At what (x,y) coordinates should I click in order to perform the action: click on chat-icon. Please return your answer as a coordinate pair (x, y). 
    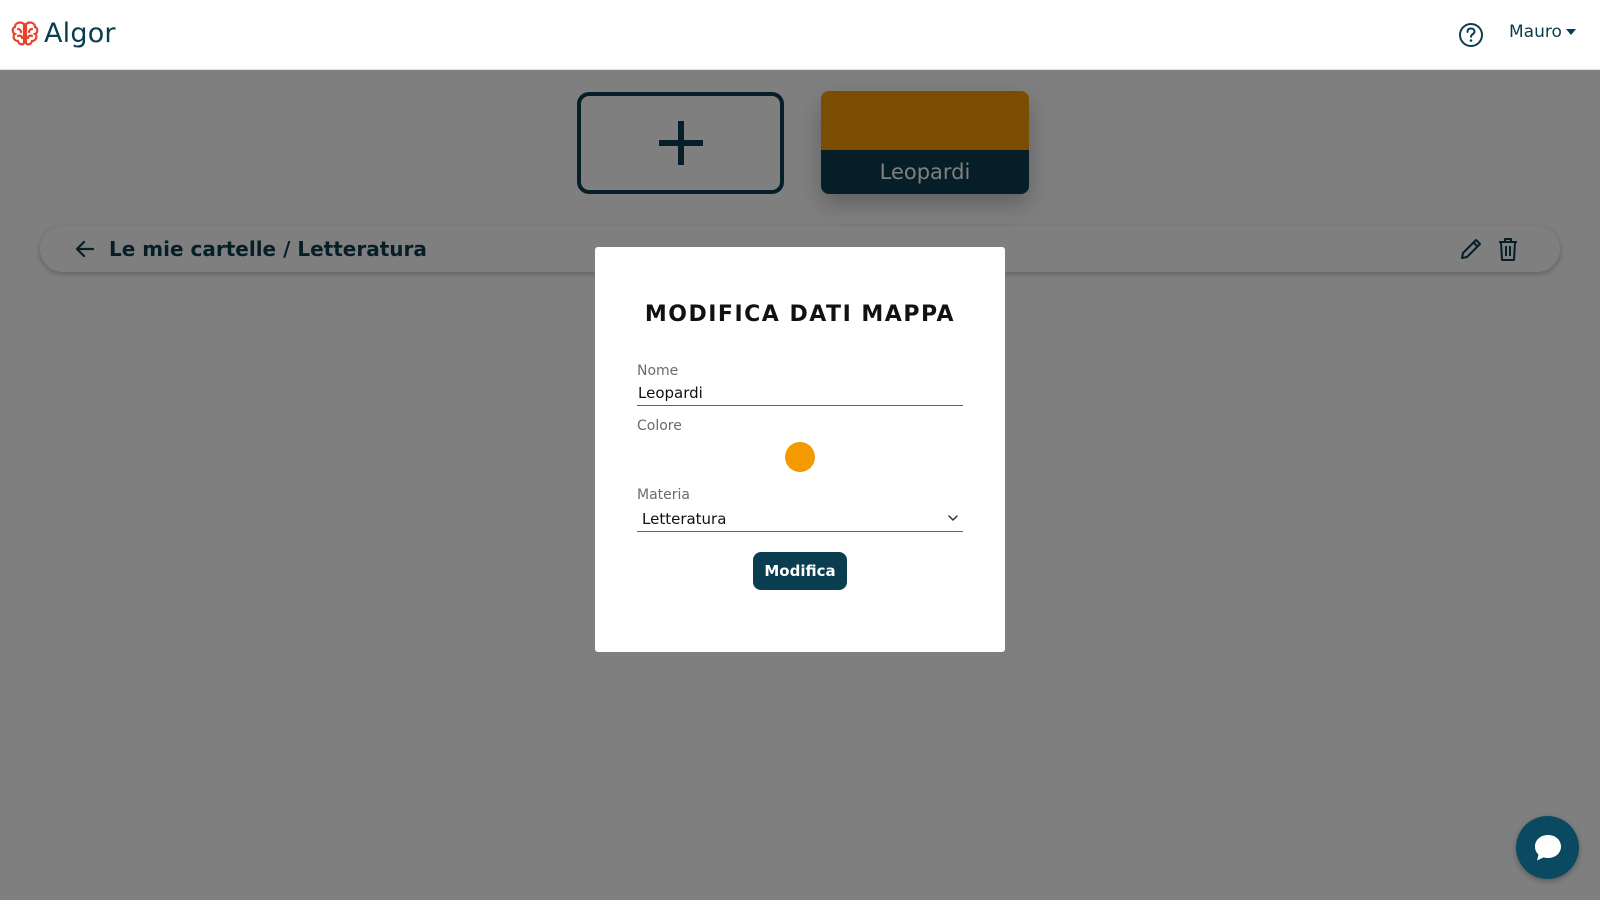
    Looking at the image, I should click on (1547, 847).